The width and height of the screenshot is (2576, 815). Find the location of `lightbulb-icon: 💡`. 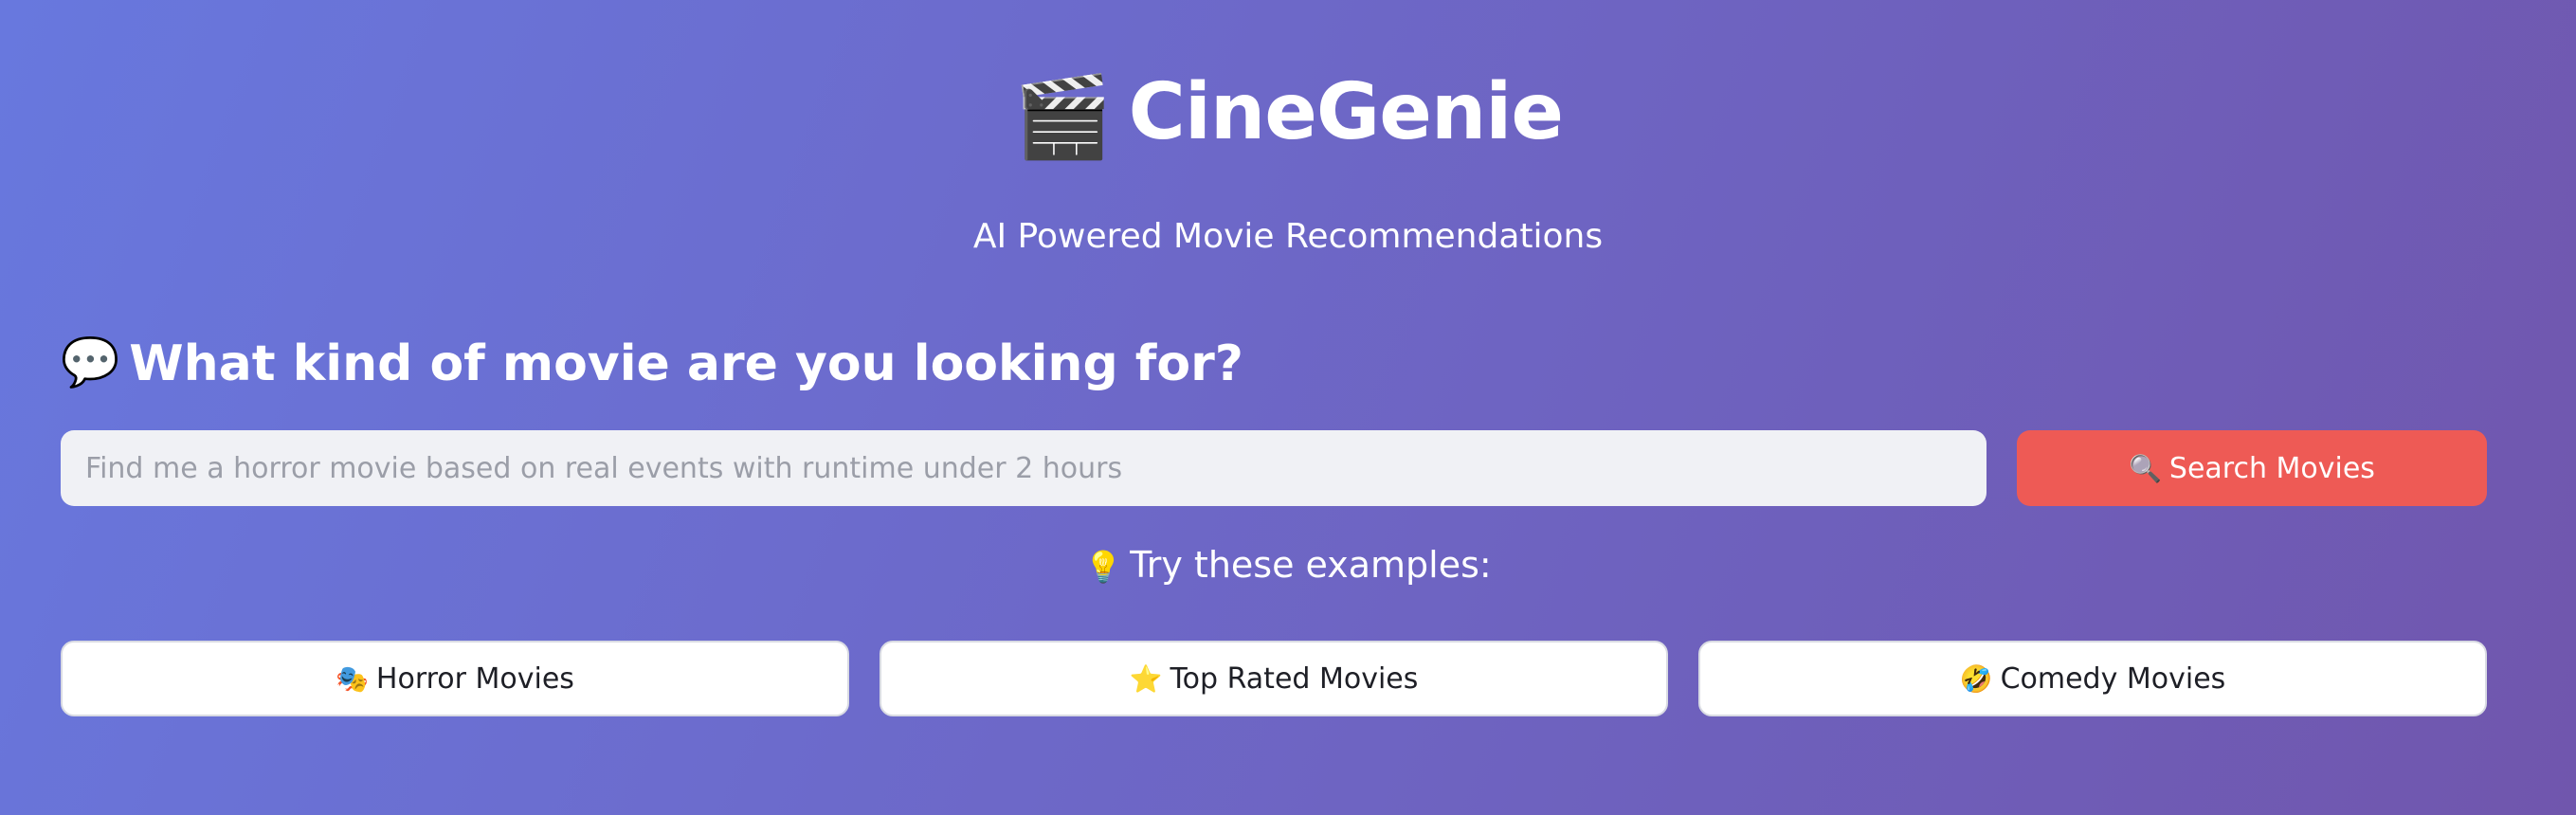

lightbulb-icon: 💡 is located at coordinates (1103, 567).